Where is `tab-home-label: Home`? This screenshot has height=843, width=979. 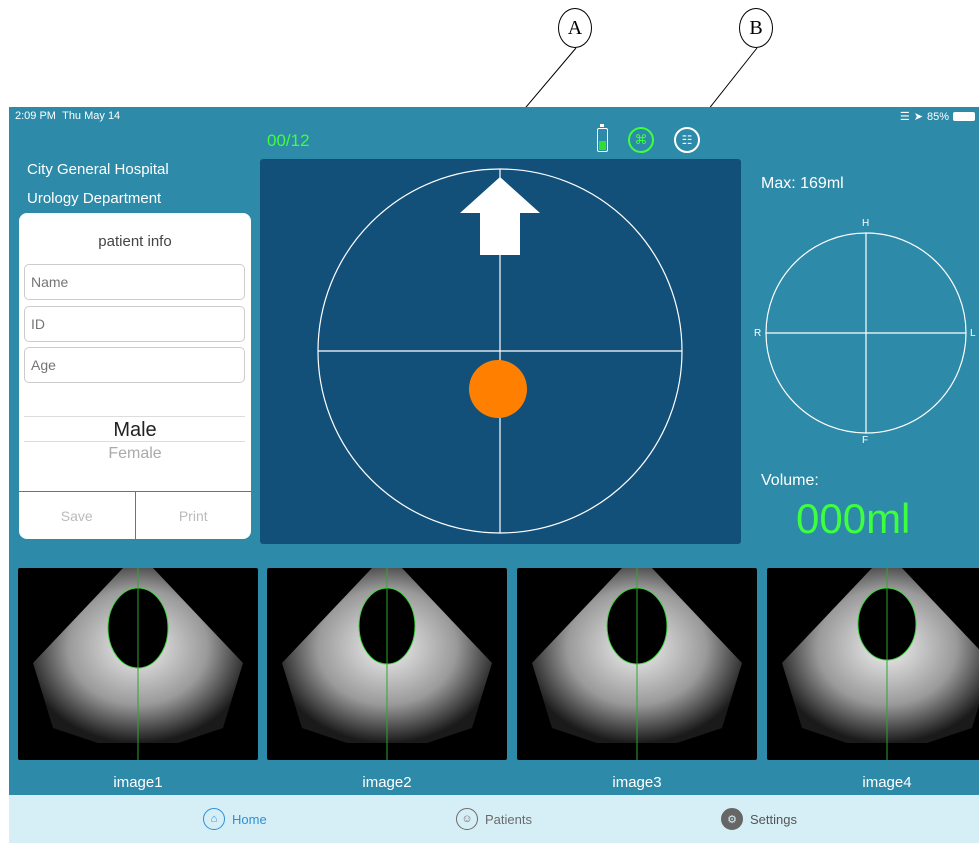
tab-home-label: Home is located at coordinates (249, 819).